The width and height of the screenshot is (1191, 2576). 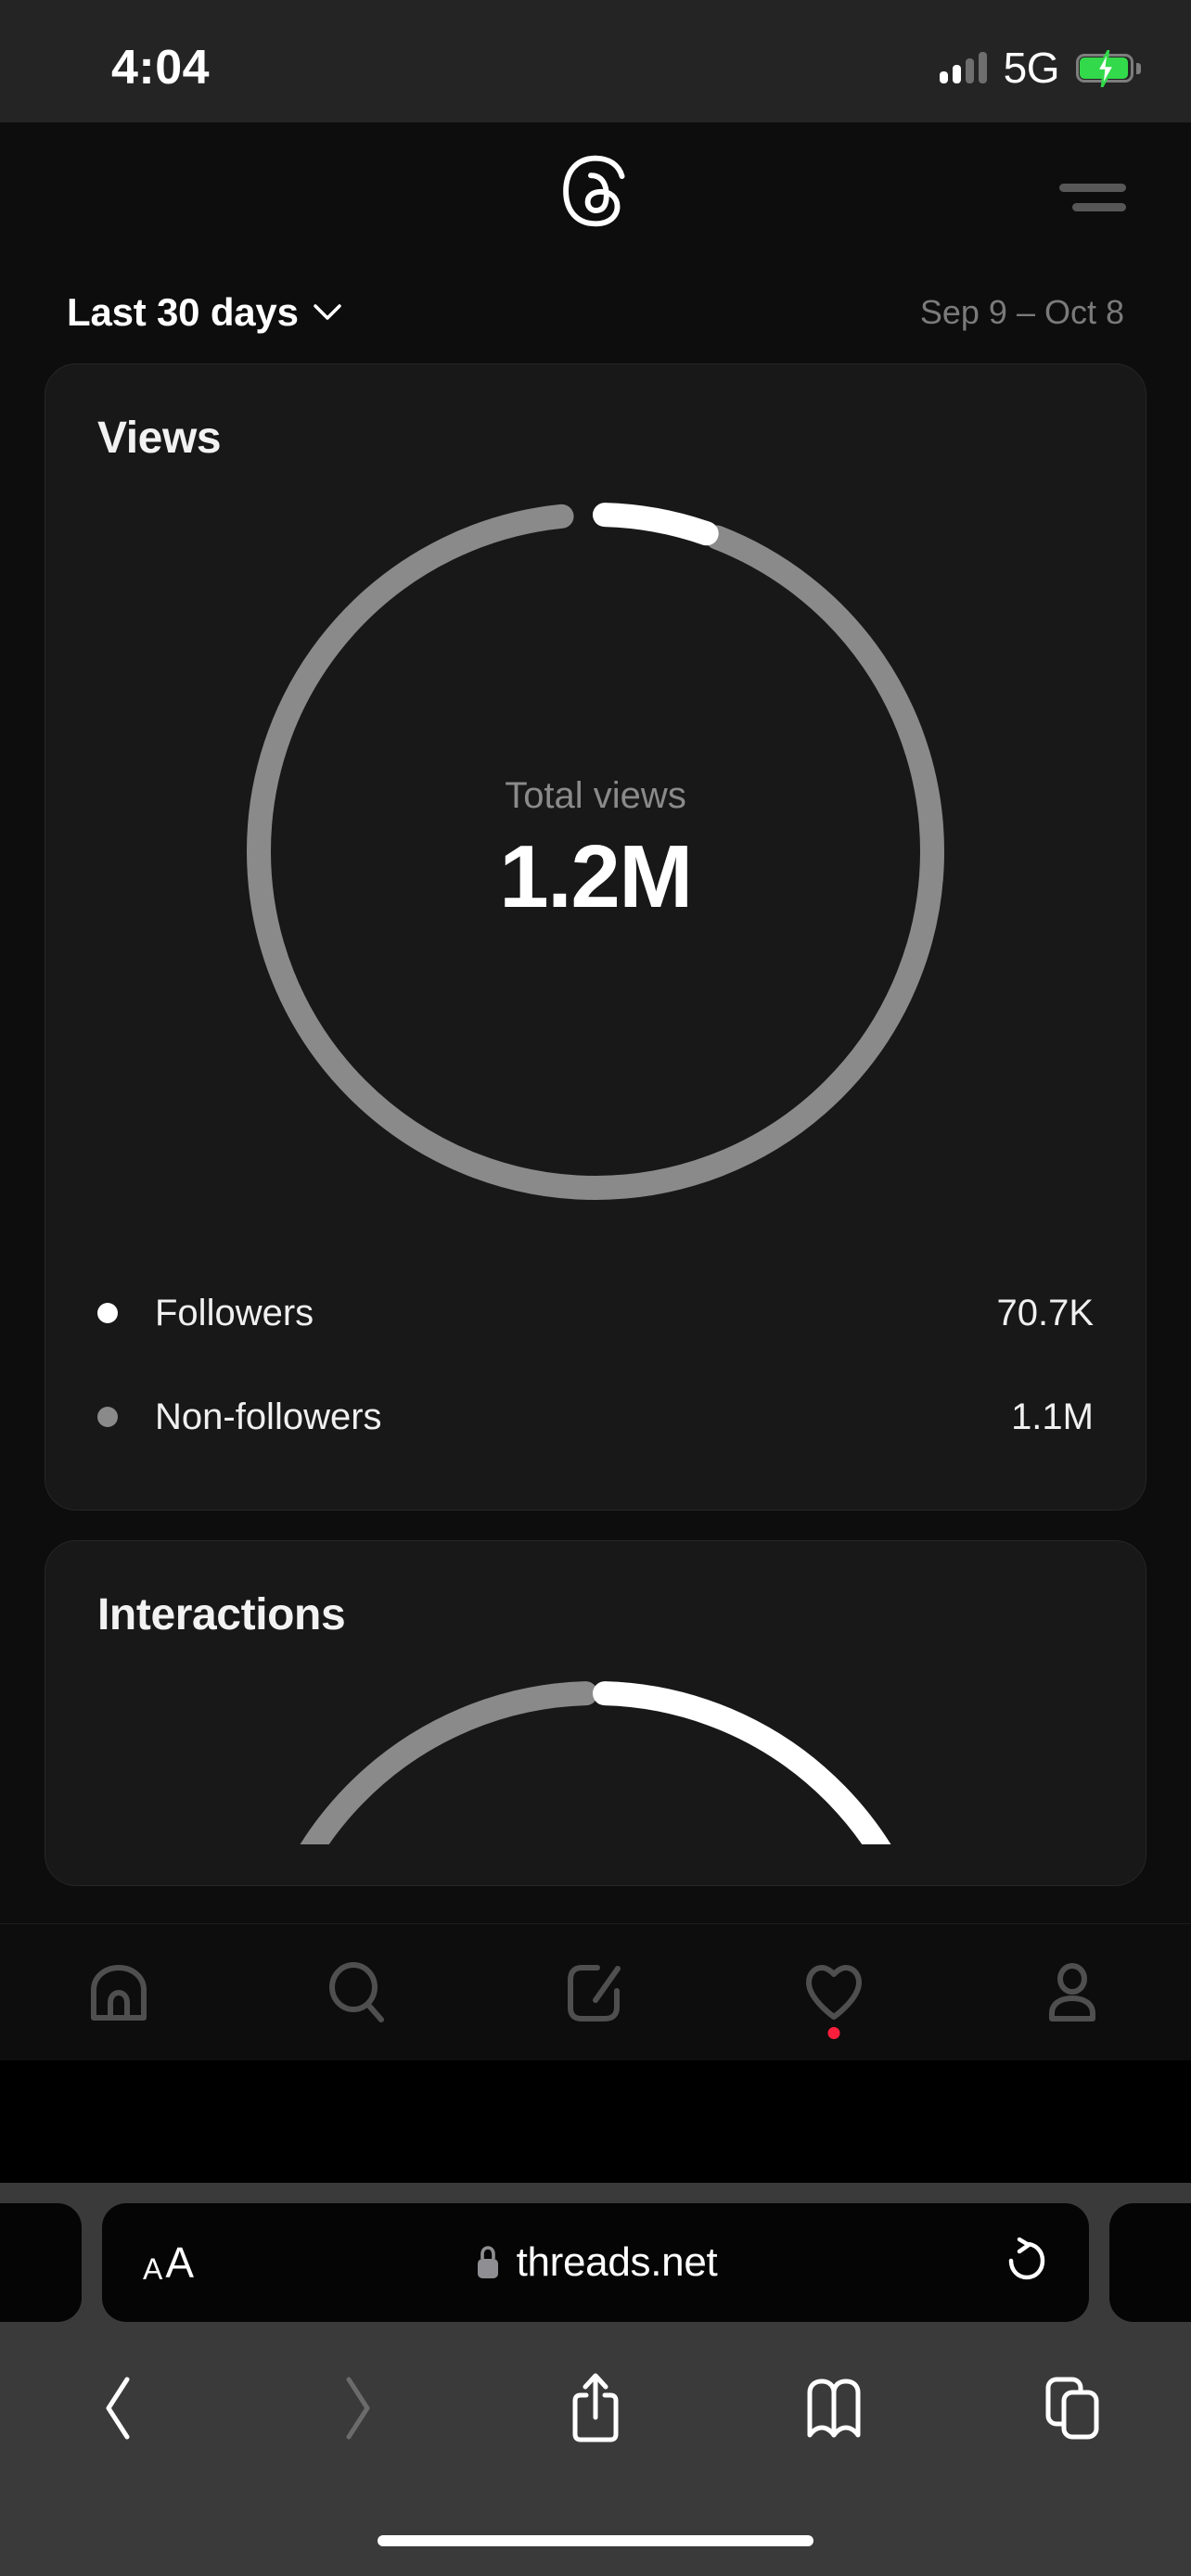 What do you see at coordinates (159, 438) in the screenshot?
I see `views-card-title: Views` at bounding box center [159, 438].